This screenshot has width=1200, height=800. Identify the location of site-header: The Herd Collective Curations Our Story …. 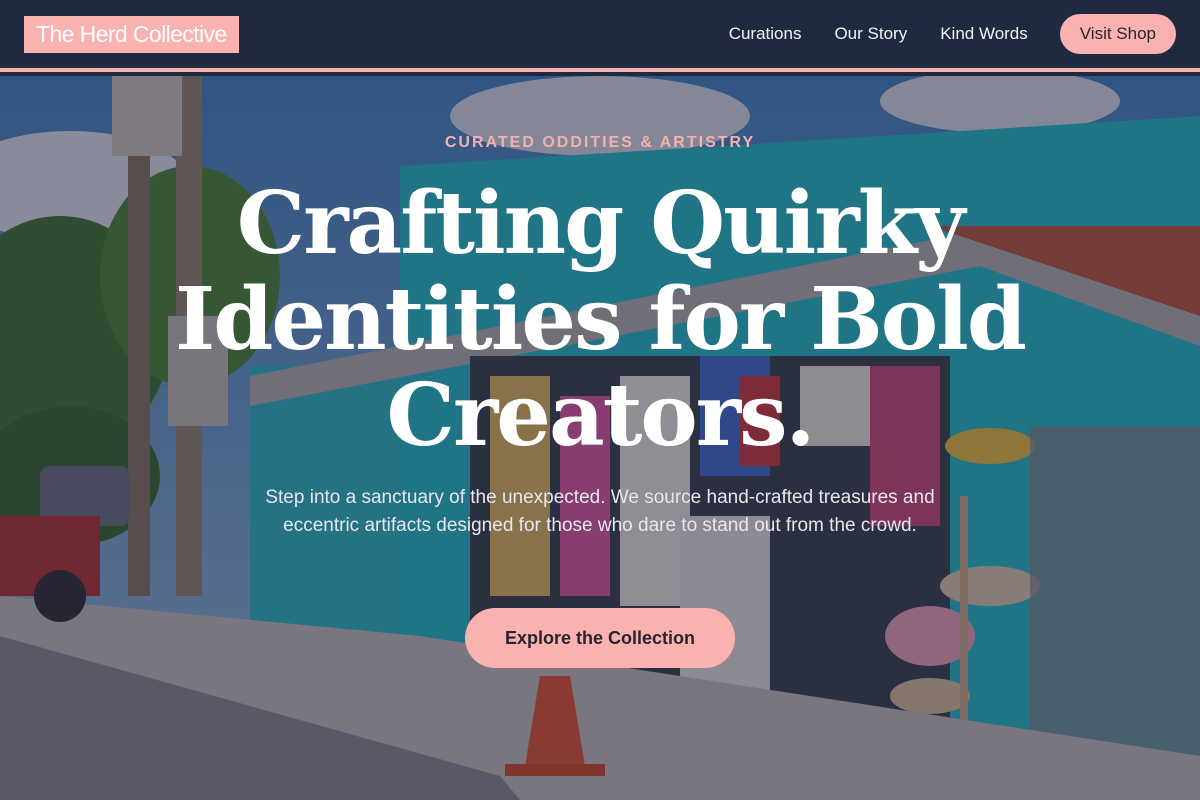
(600, 36).